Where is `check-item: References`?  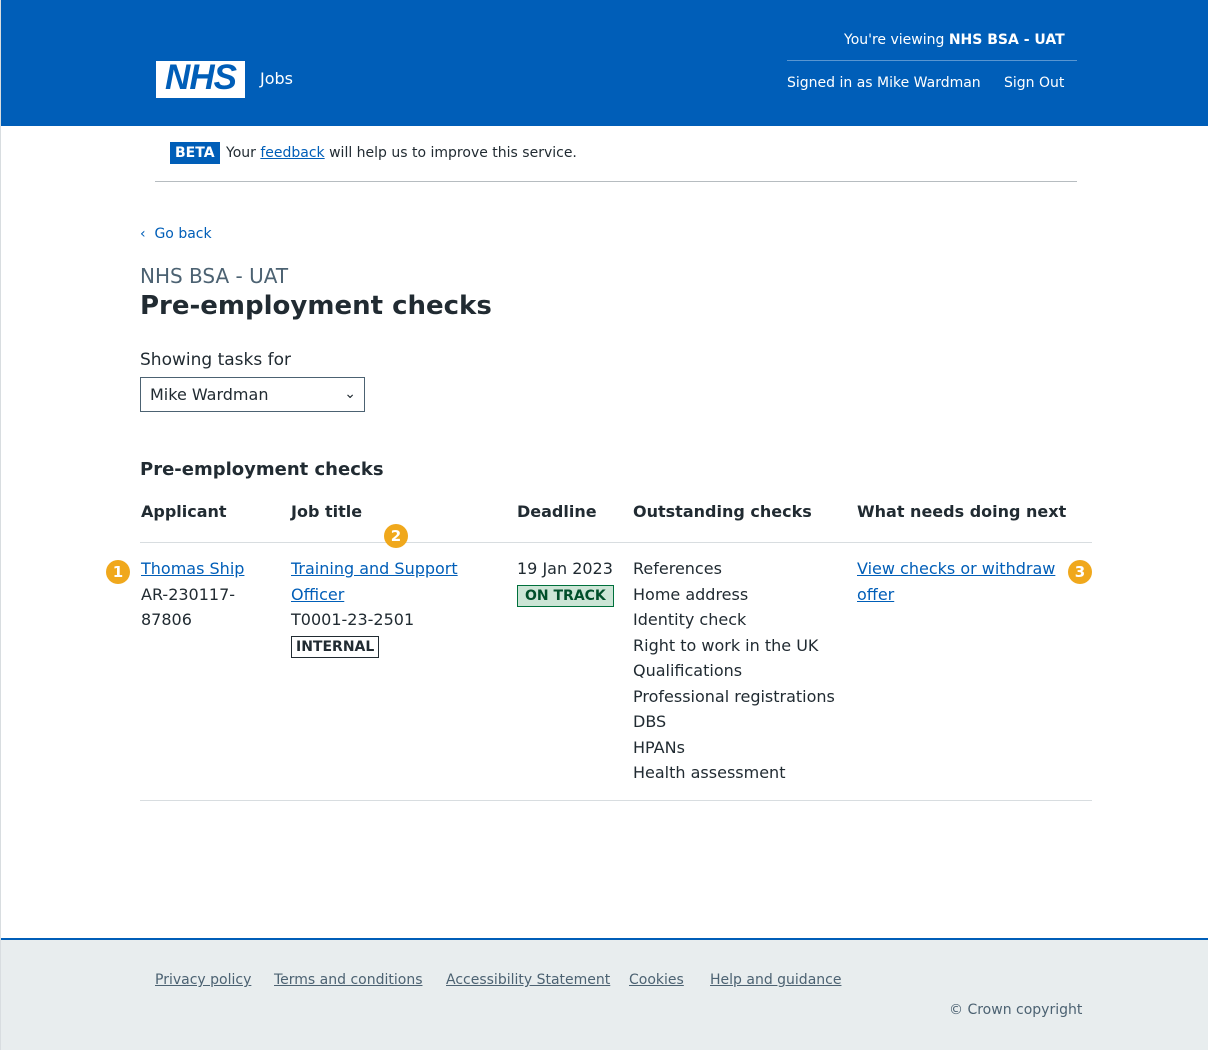
check-item: References is located at coordinates (677, 568).